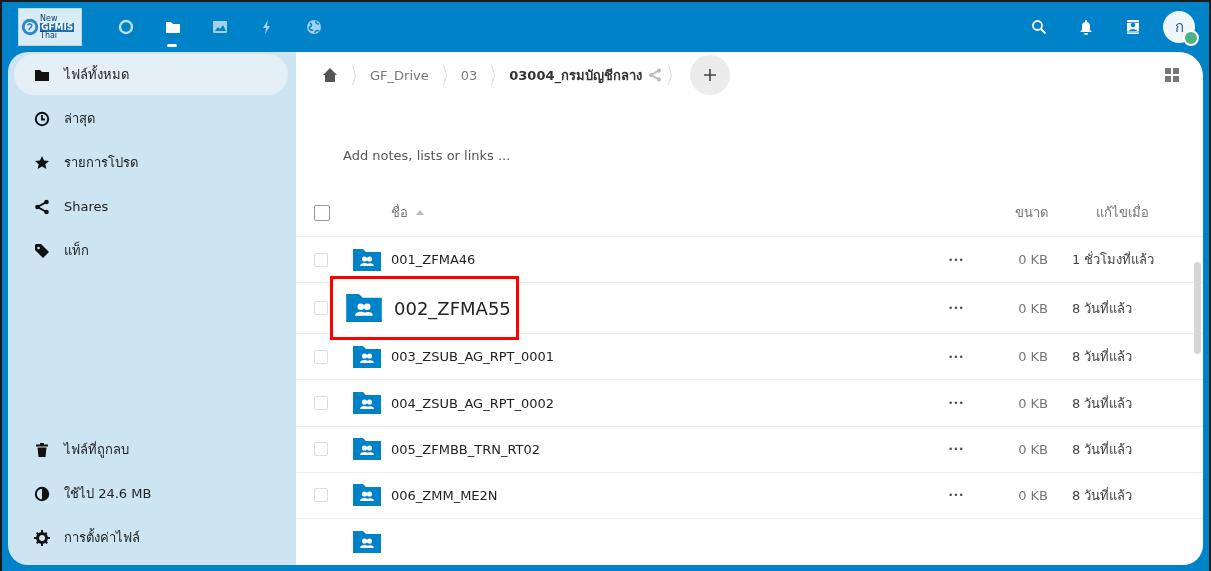 This screenshot has width=1211, height=571. What do you see at coordinates (1038, 27) in the screenshot?
I see `search-icon` at bounding box center [1038, 27].